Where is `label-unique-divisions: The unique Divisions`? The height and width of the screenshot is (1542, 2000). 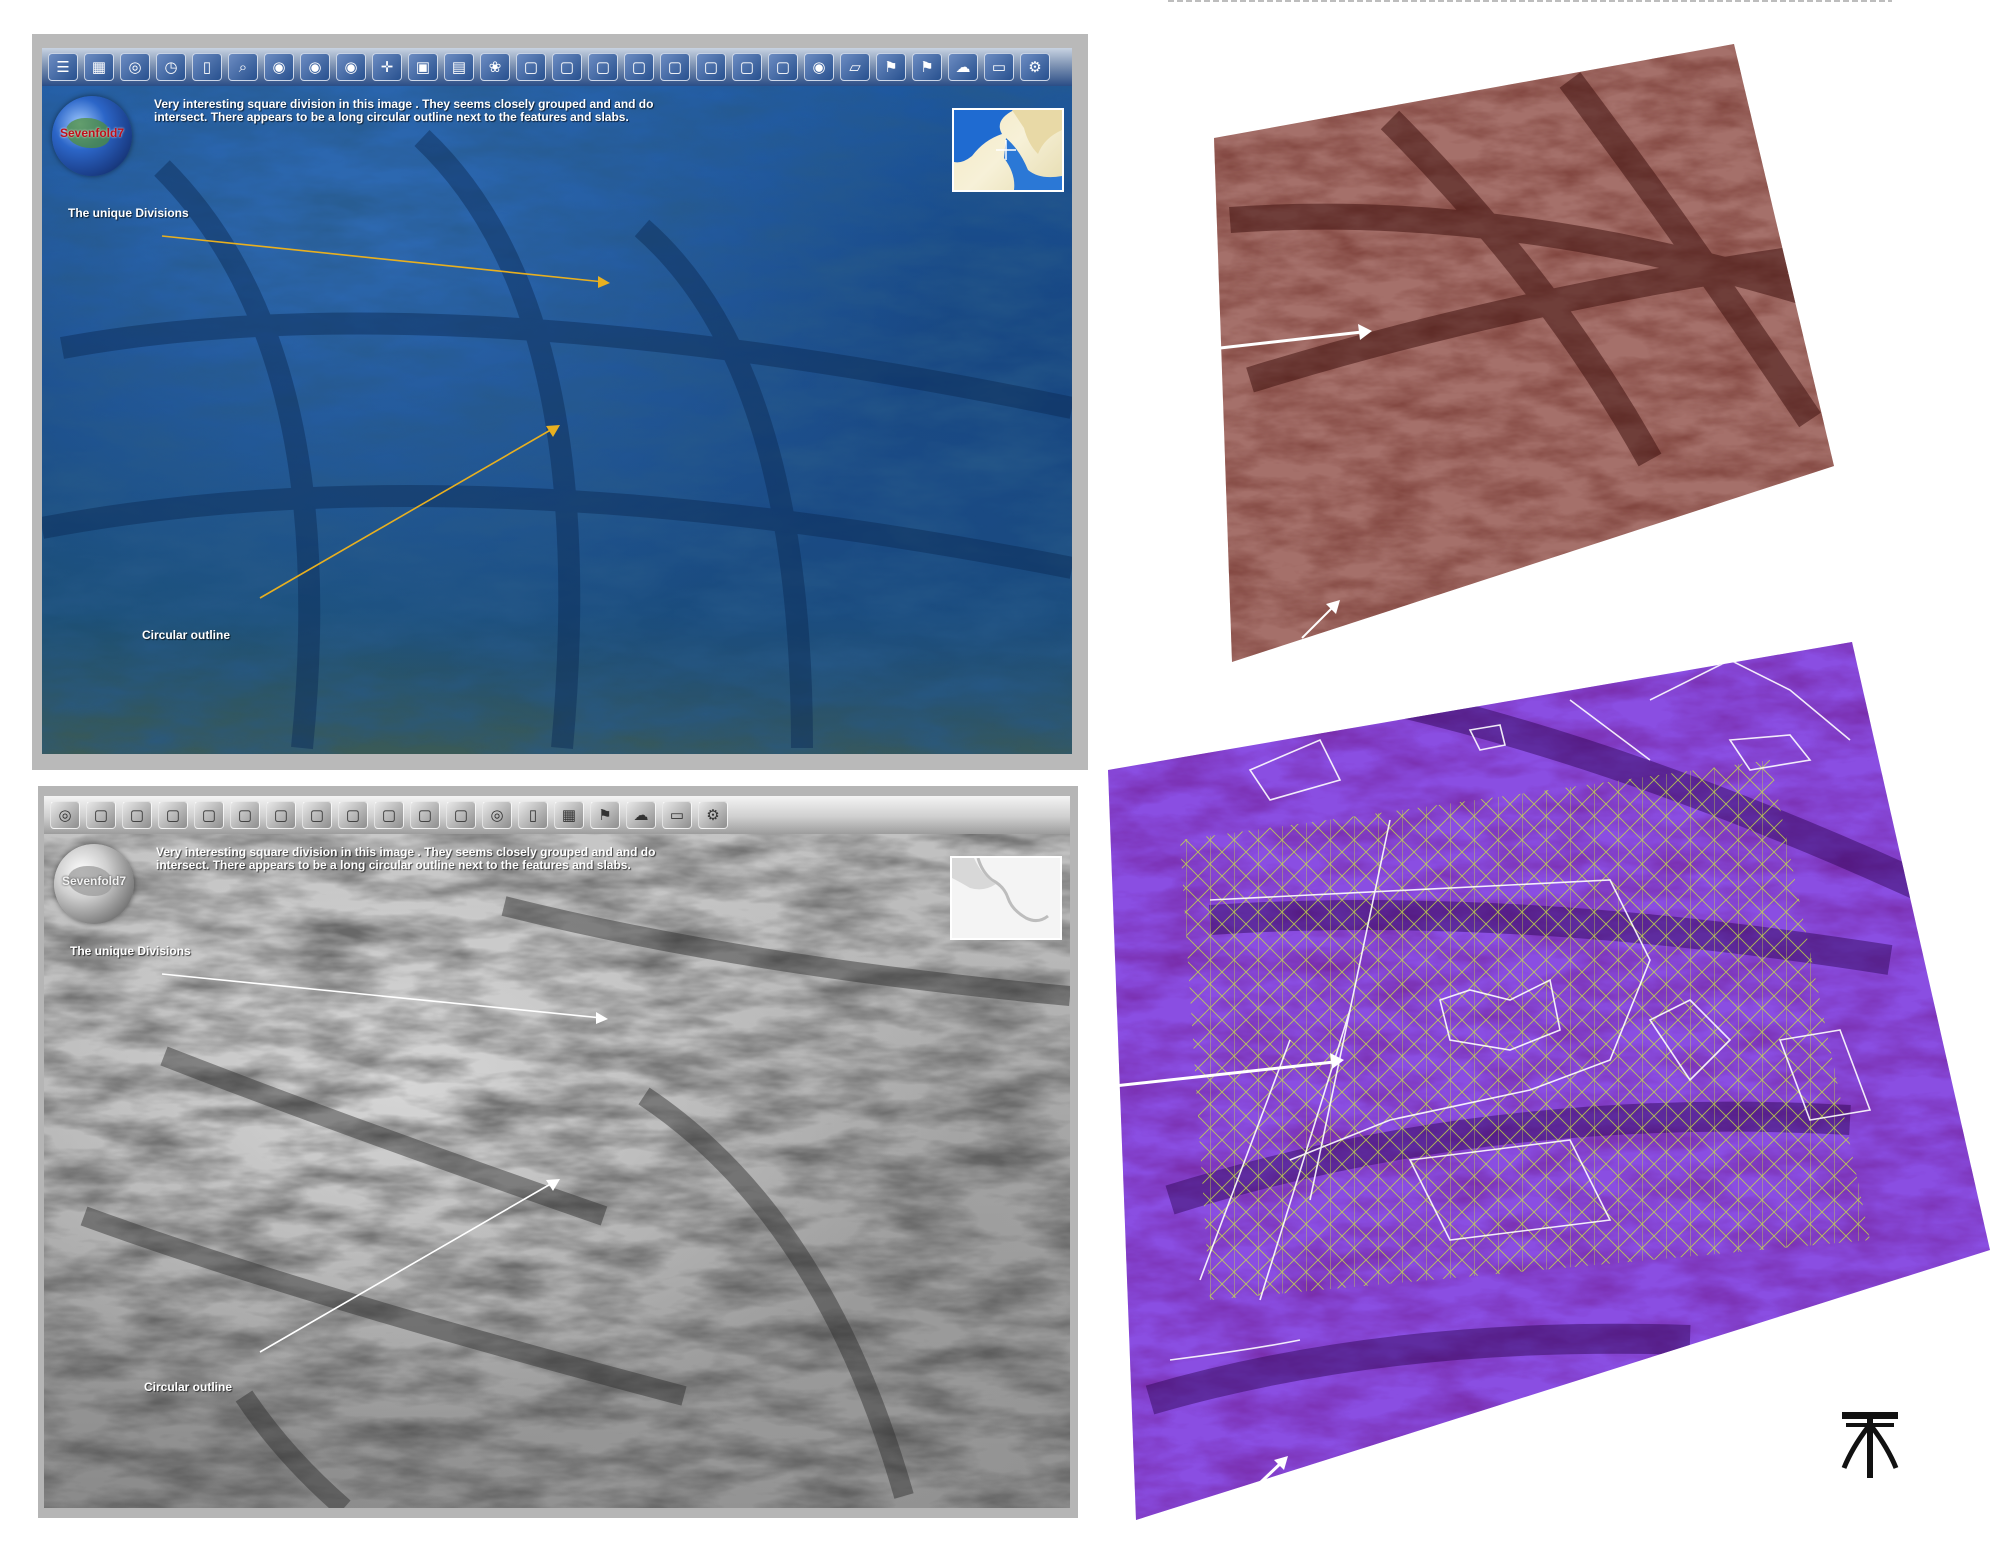
label-unique-divisions: The unique Divisions is located at coordinates (128, 213).